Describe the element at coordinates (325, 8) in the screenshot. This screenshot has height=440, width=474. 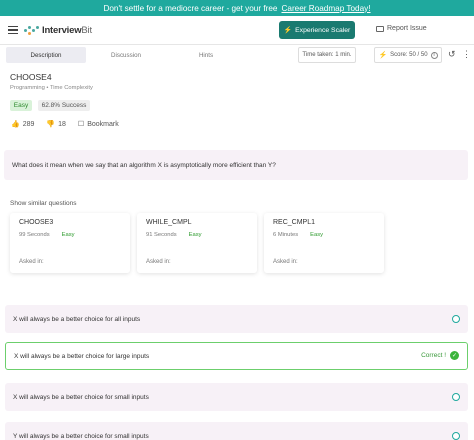
I see `career-roadmap-link: Career Roadmap Today!` at that location.